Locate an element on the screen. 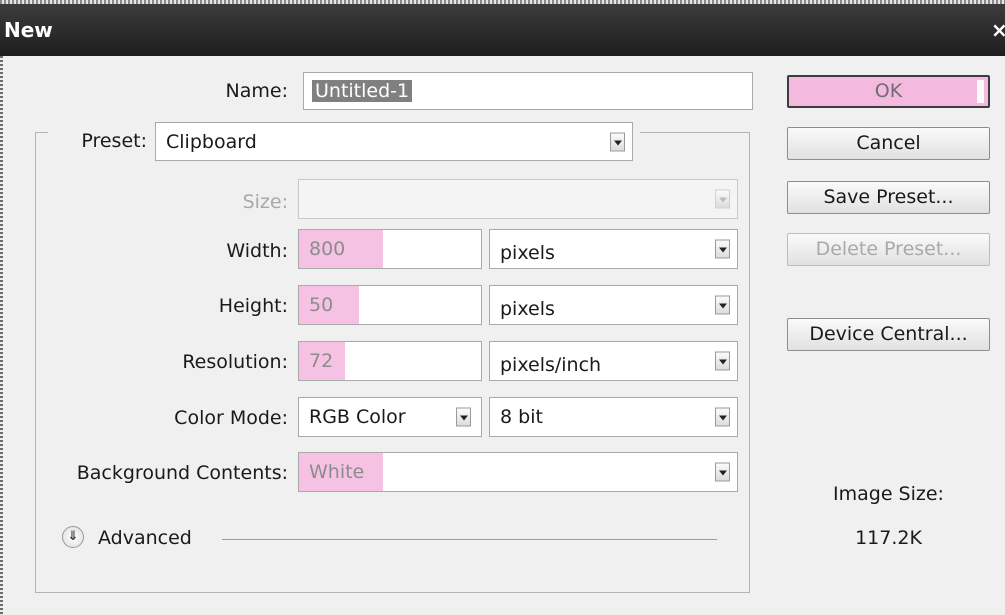 The width and height of the screenshot is (1005, 615). image-size-value: 117.2K is located at coordinates (888, 538).